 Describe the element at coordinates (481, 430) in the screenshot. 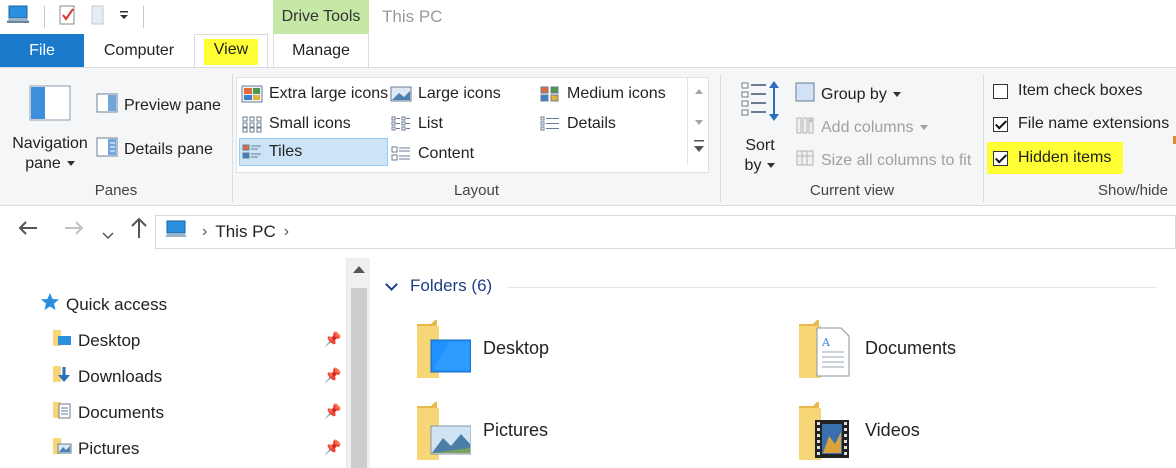

I see `folder-tile-pictures: Pictures` at that location.